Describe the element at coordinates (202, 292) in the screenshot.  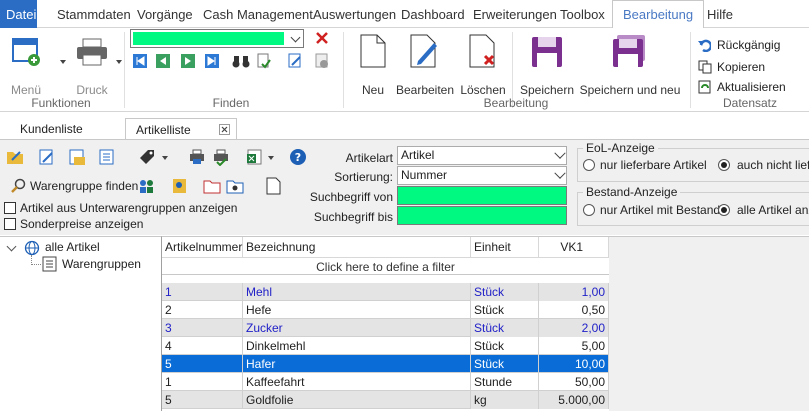
I see `table-cell-nr: 1` at that location.